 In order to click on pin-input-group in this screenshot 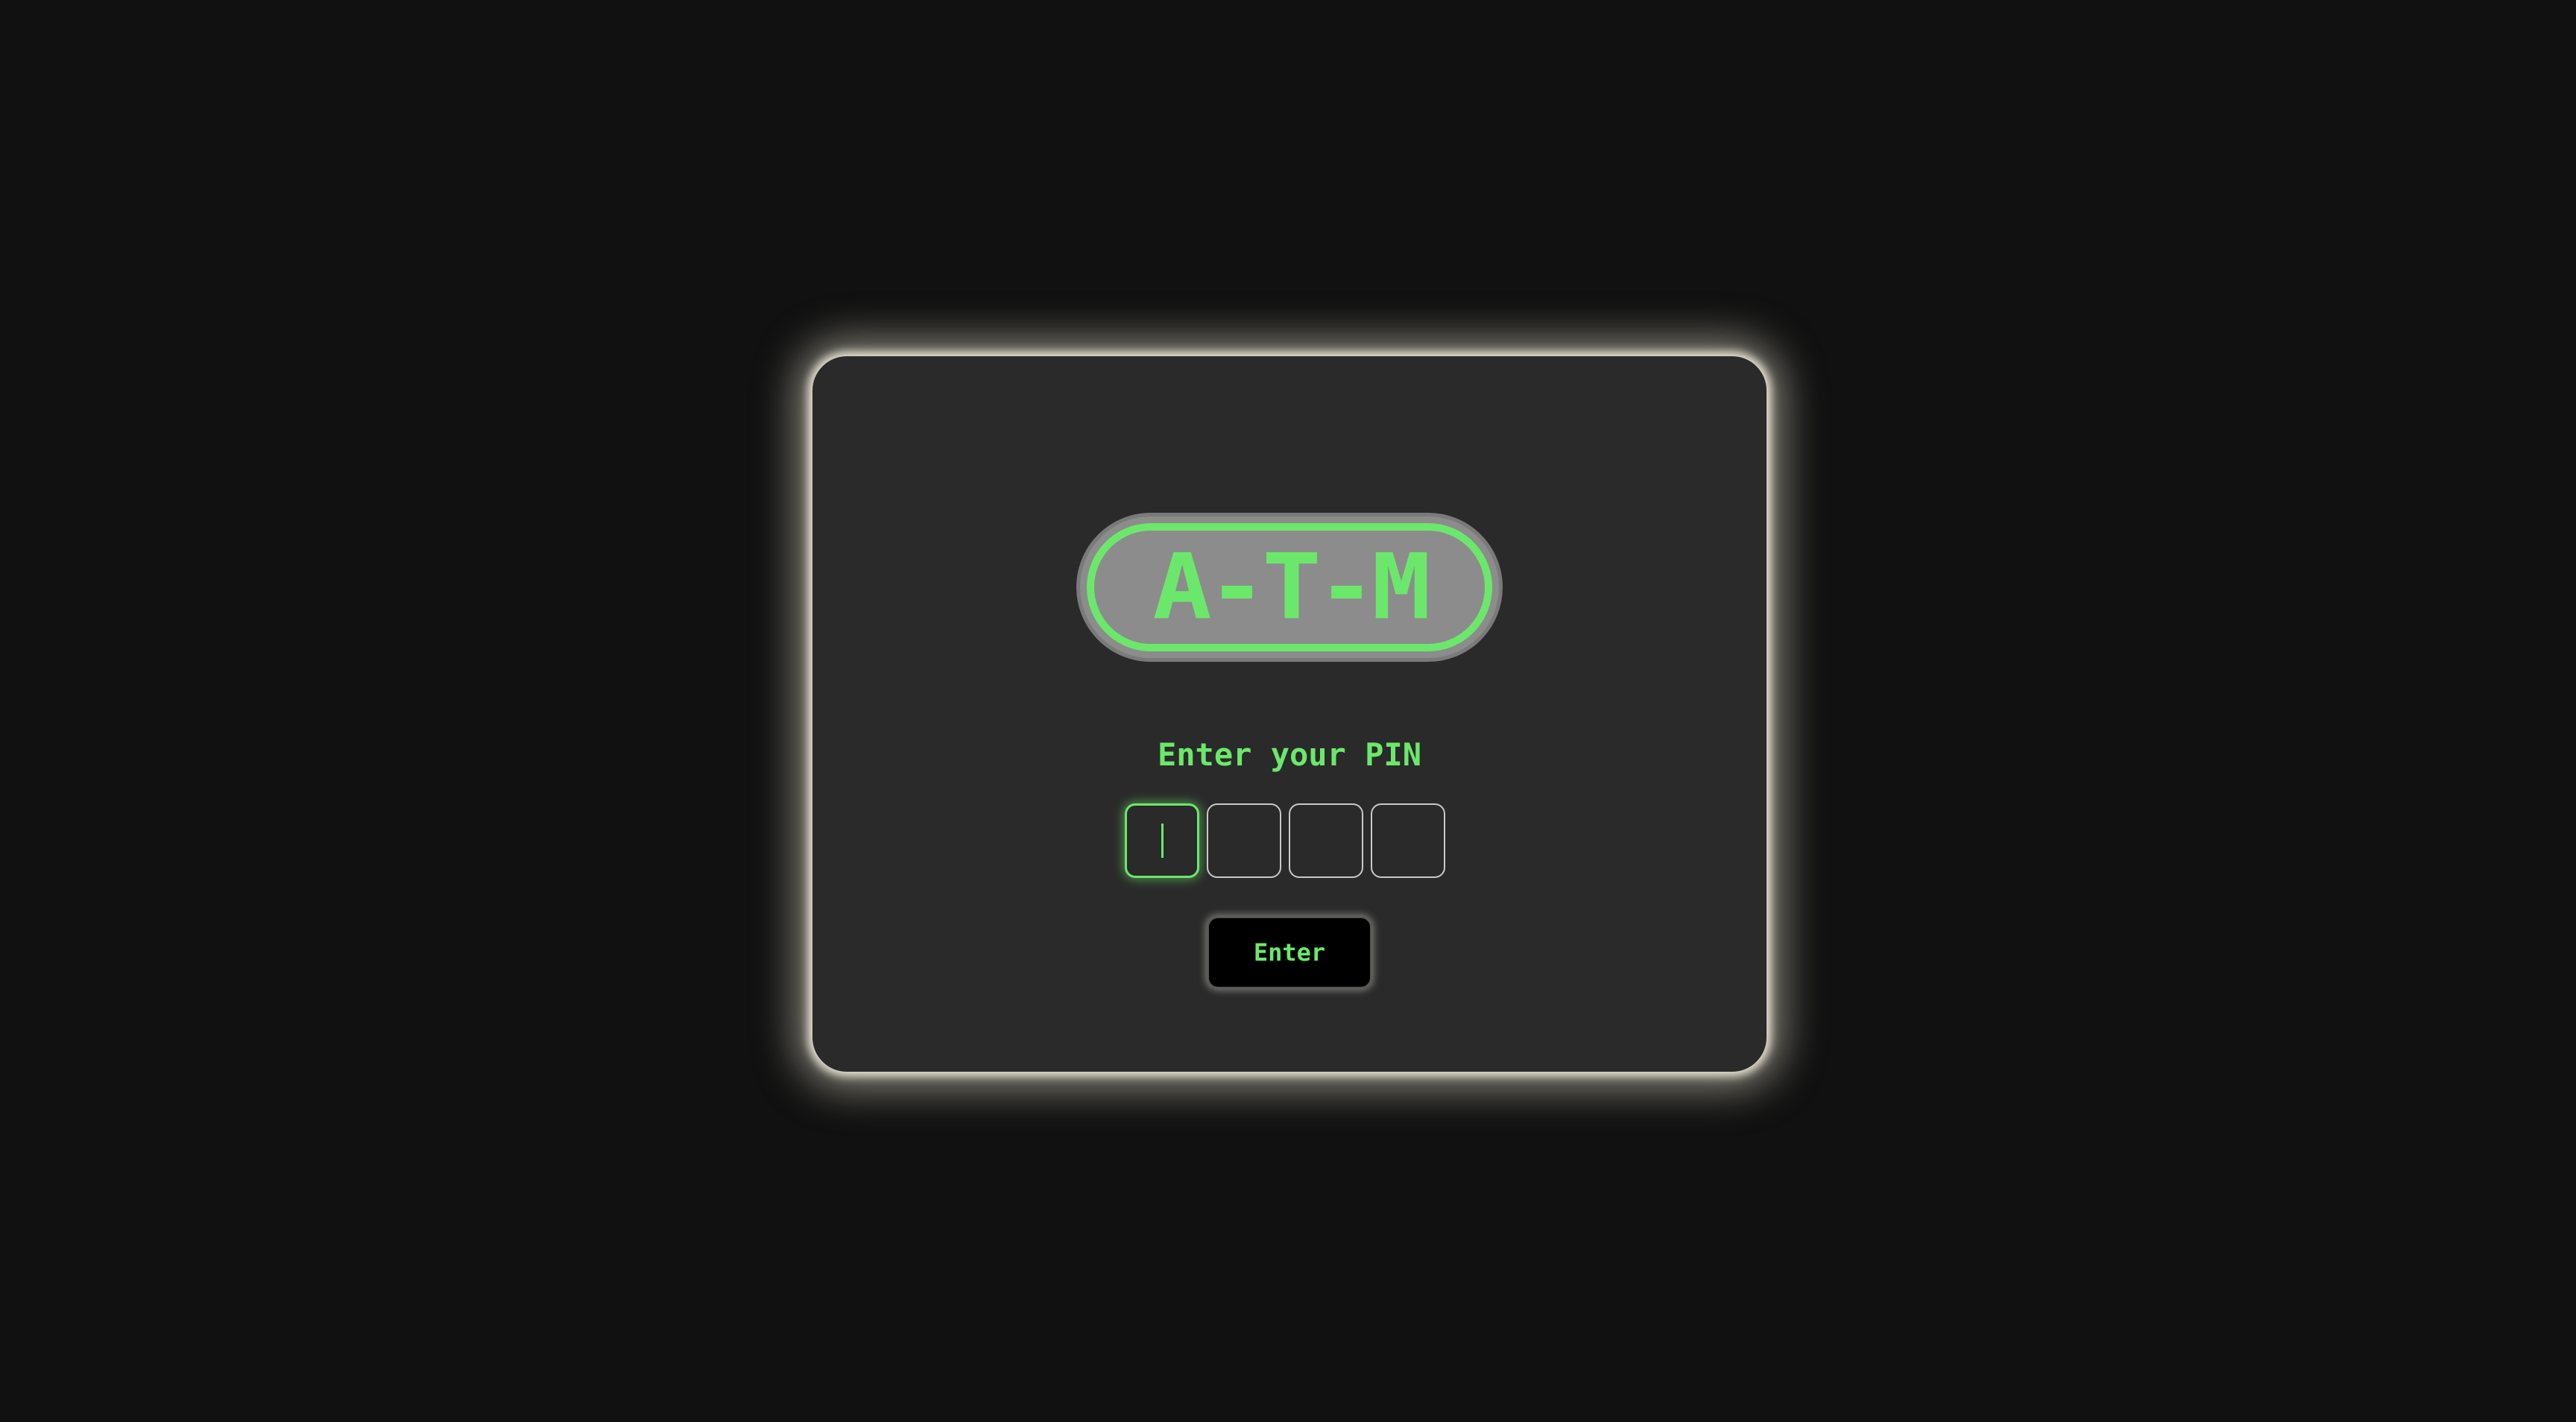, I will do `click(1285, 840)`.